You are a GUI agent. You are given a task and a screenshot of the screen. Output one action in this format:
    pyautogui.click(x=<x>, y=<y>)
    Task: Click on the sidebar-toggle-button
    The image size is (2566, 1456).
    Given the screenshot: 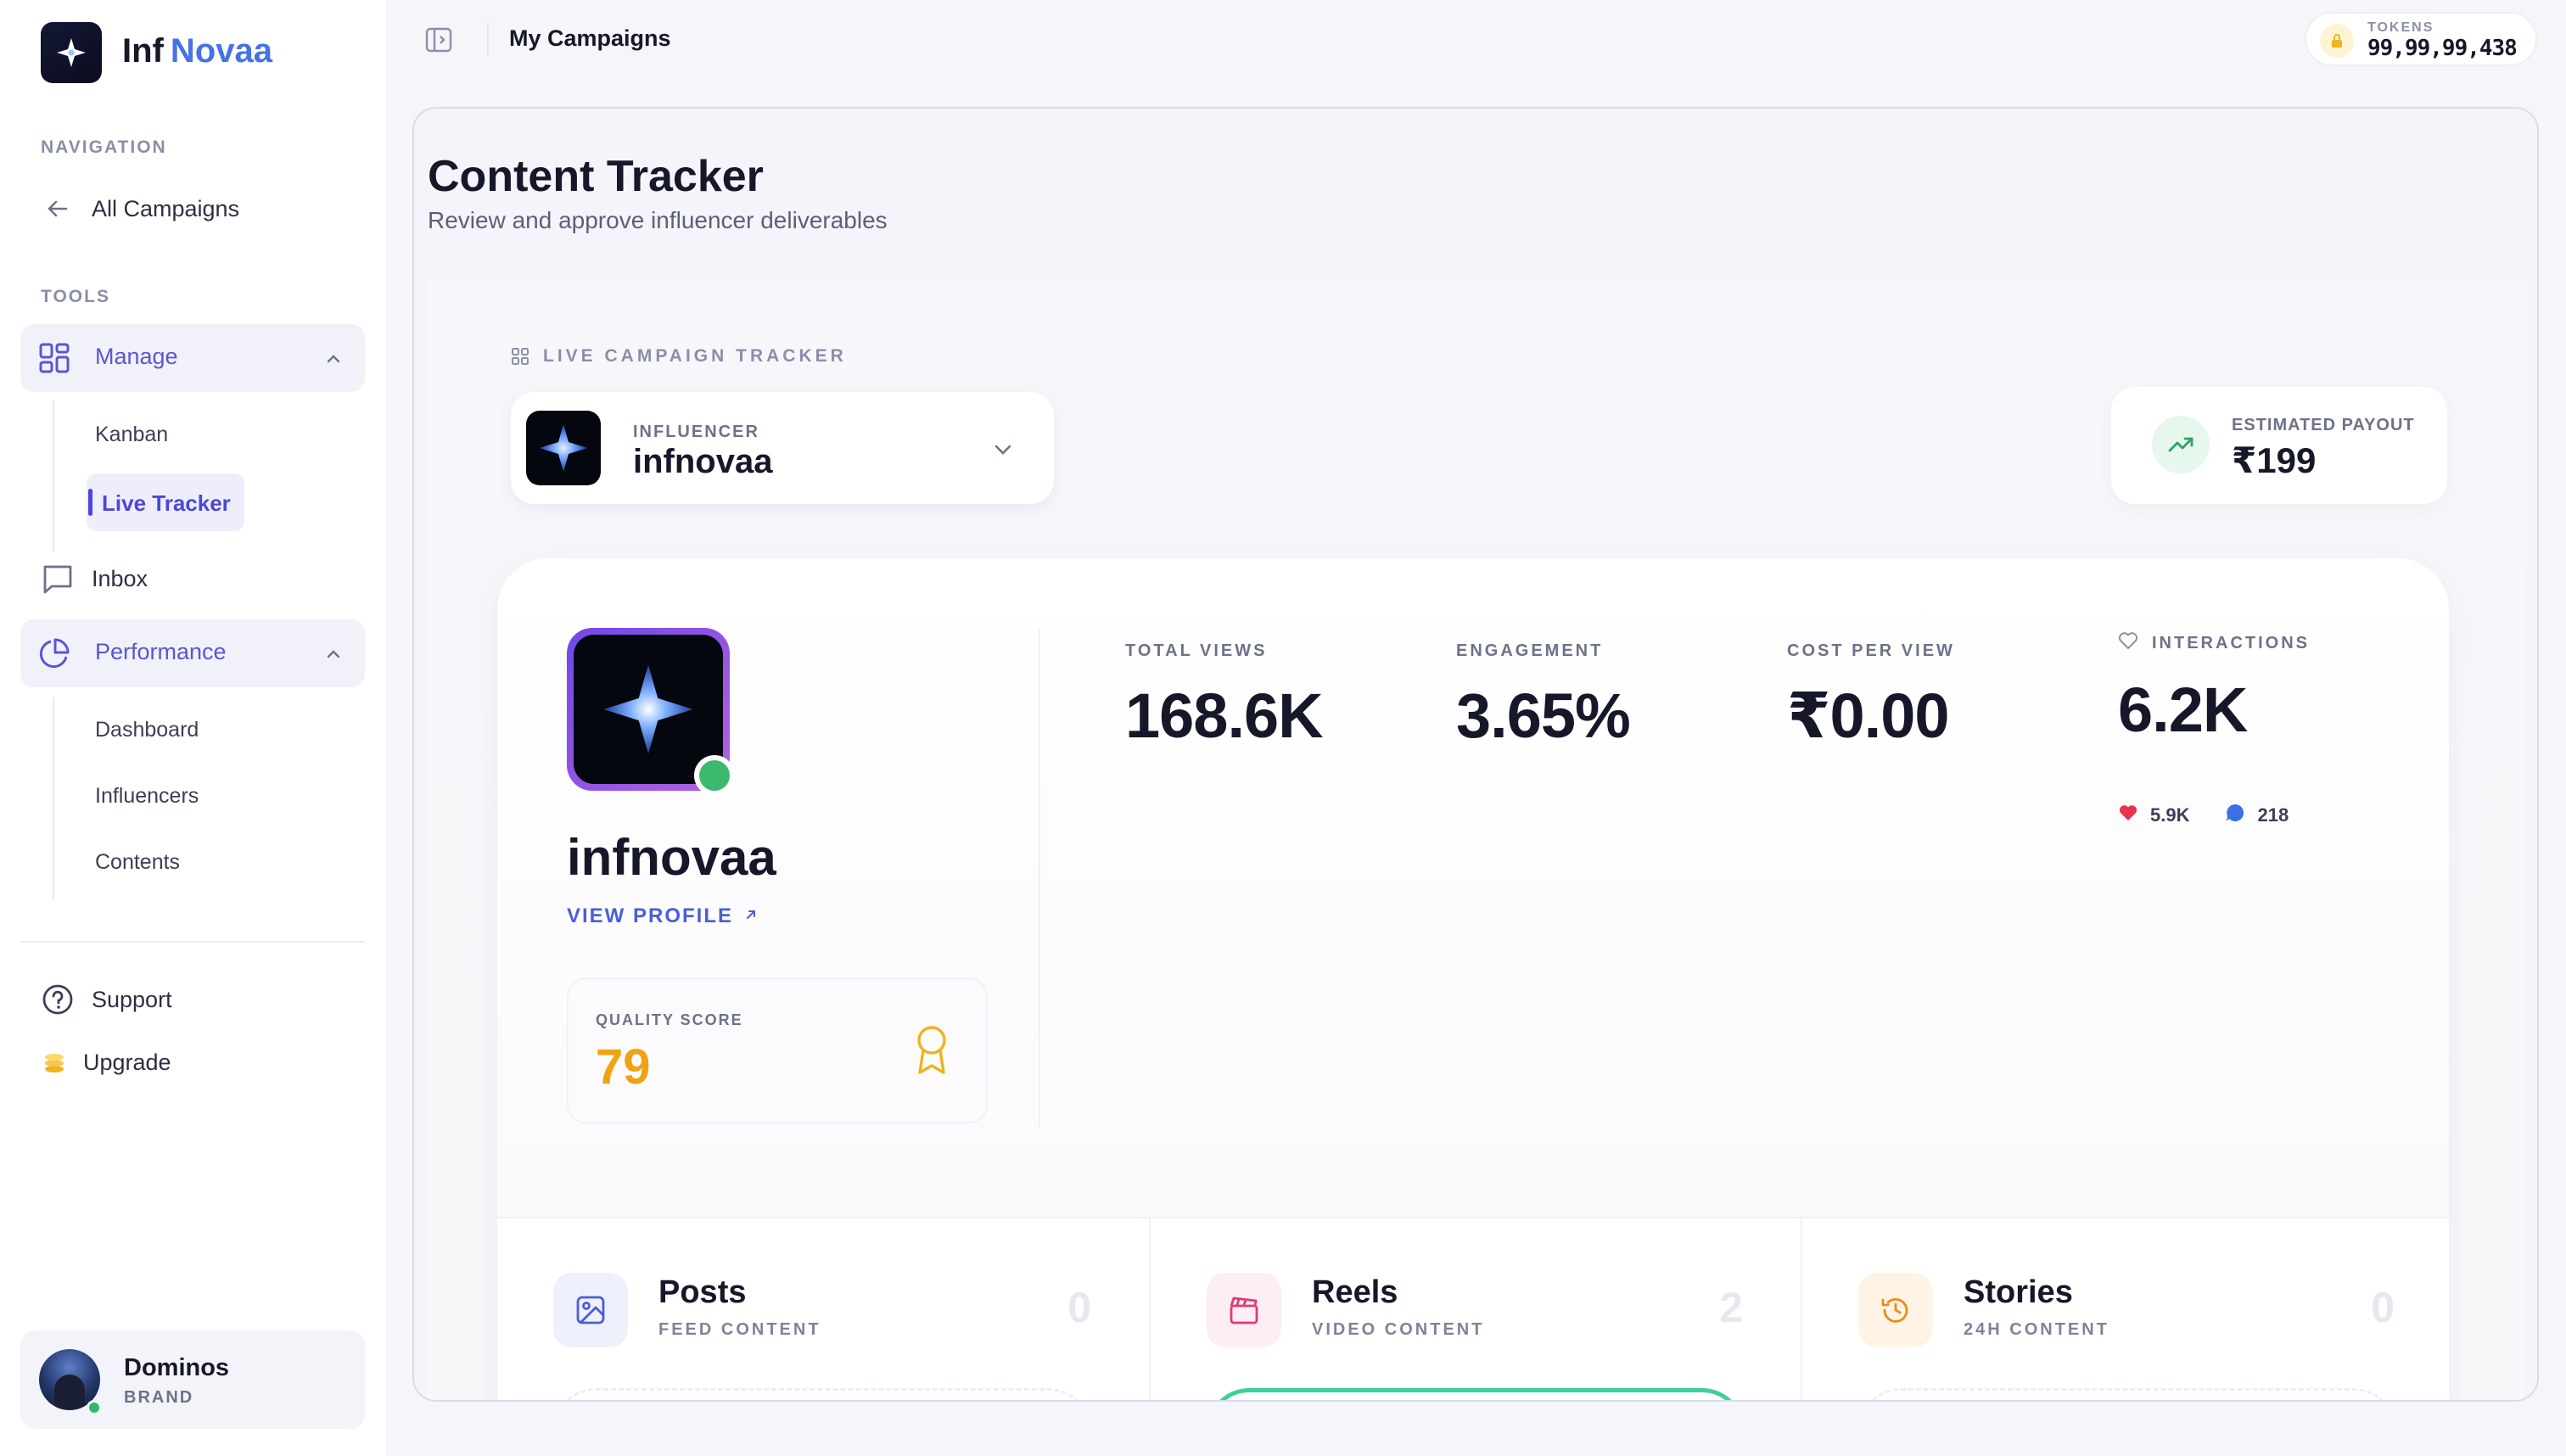 What is the action you would take?
    pyautogui.click(x=438, y=39)
    